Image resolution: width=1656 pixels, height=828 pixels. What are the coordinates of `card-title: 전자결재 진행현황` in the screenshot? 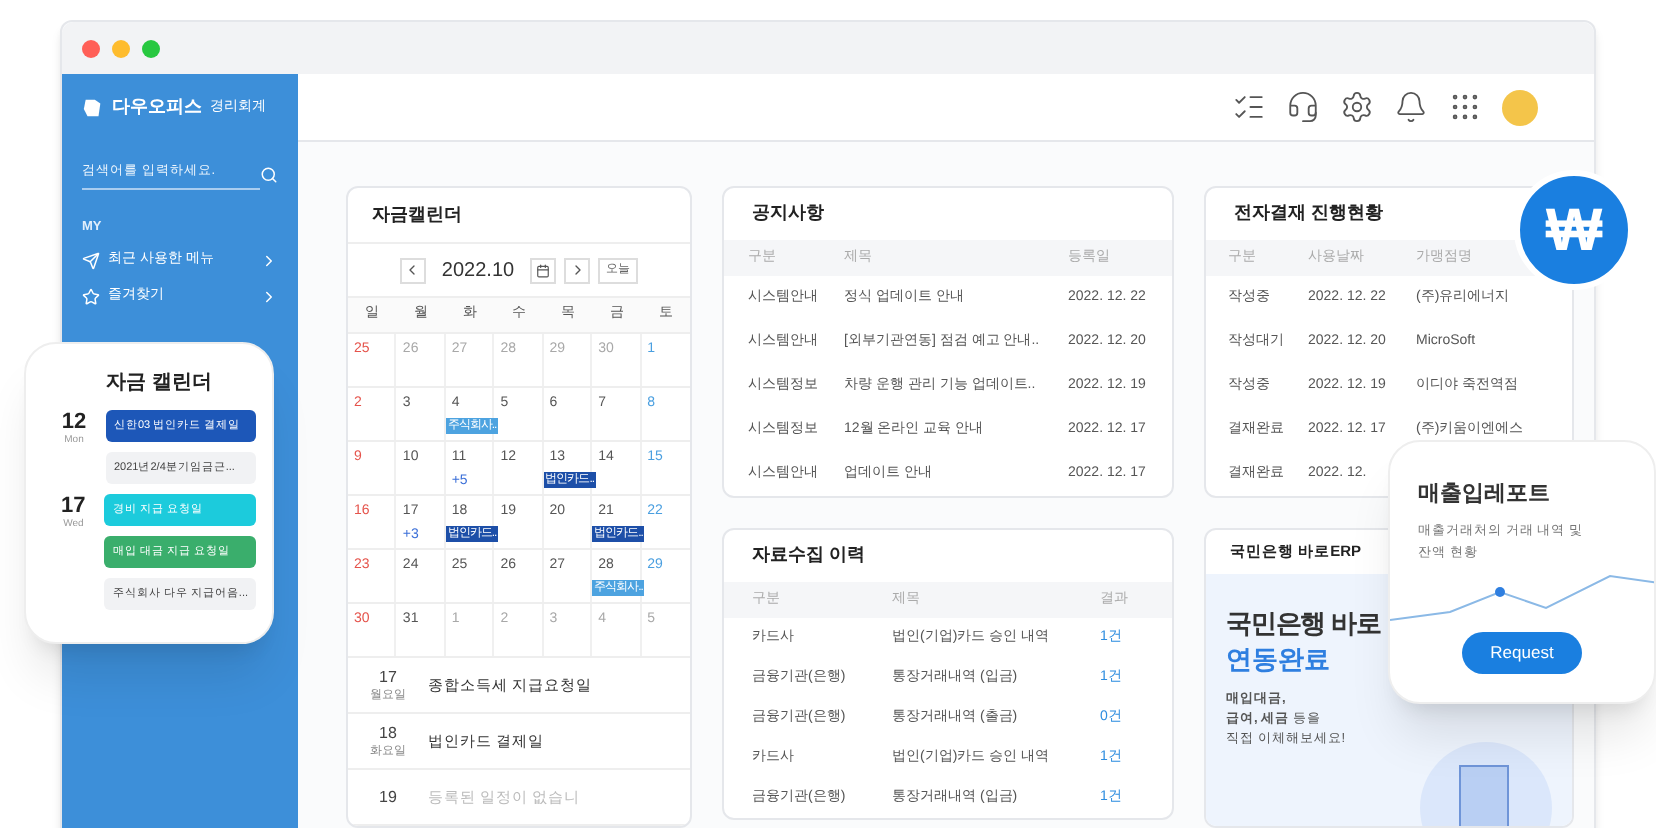 It's located at (1309, 213).